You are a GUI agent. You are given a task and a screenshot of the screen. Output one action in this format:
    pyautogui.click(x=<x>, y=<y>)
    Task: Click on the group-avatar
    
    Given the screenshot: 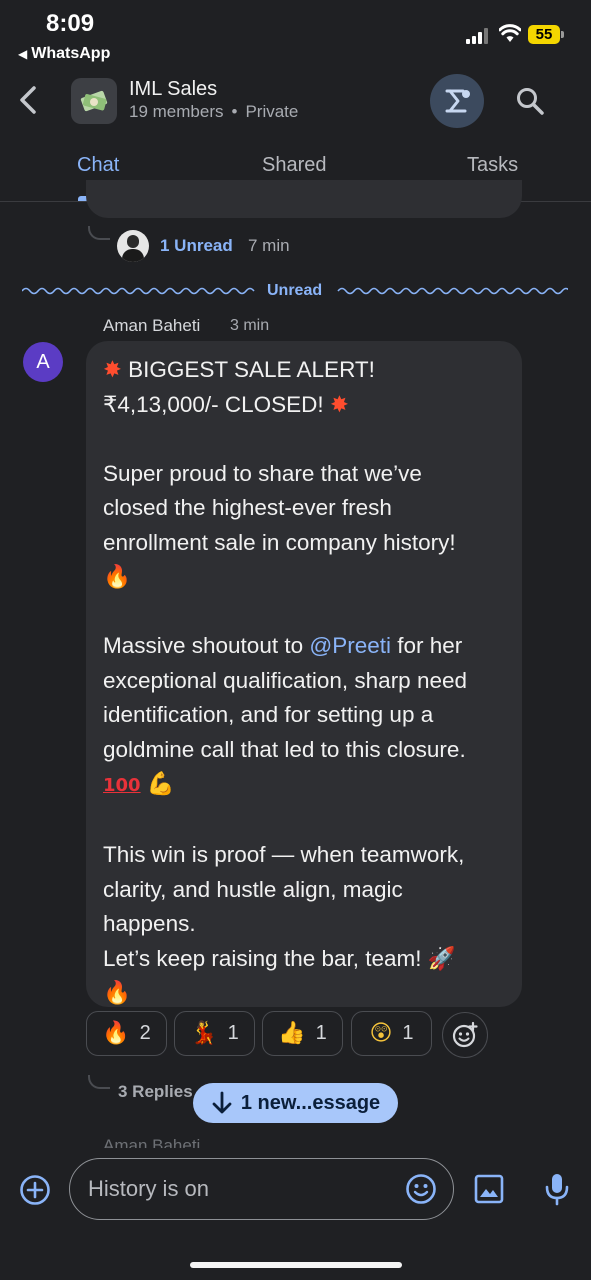 What is the action you would take?
    pyautogui.click(x=94, y=101)
    